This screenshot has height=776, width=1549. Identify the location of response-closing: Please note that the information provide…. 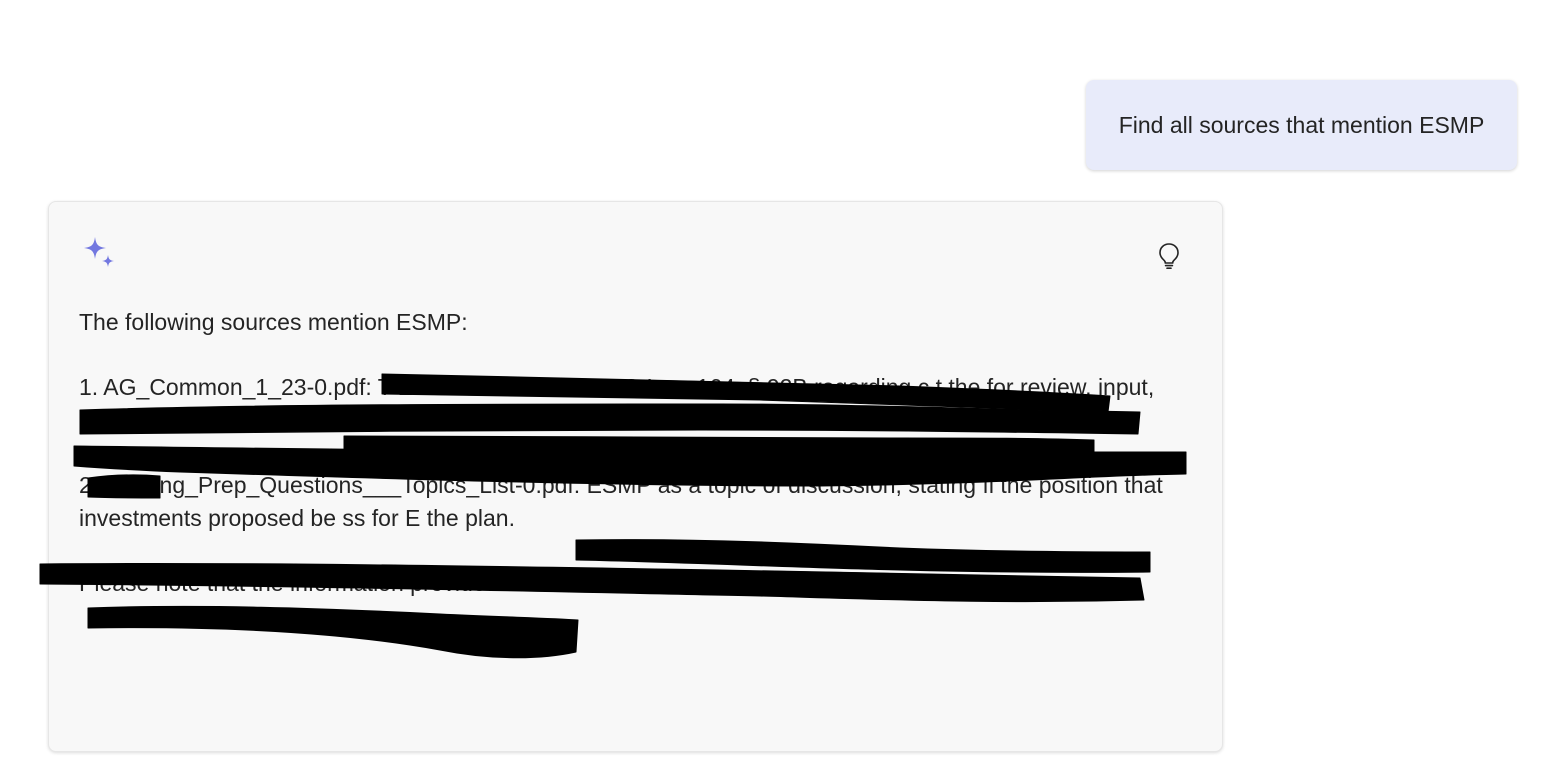
(447, 583).